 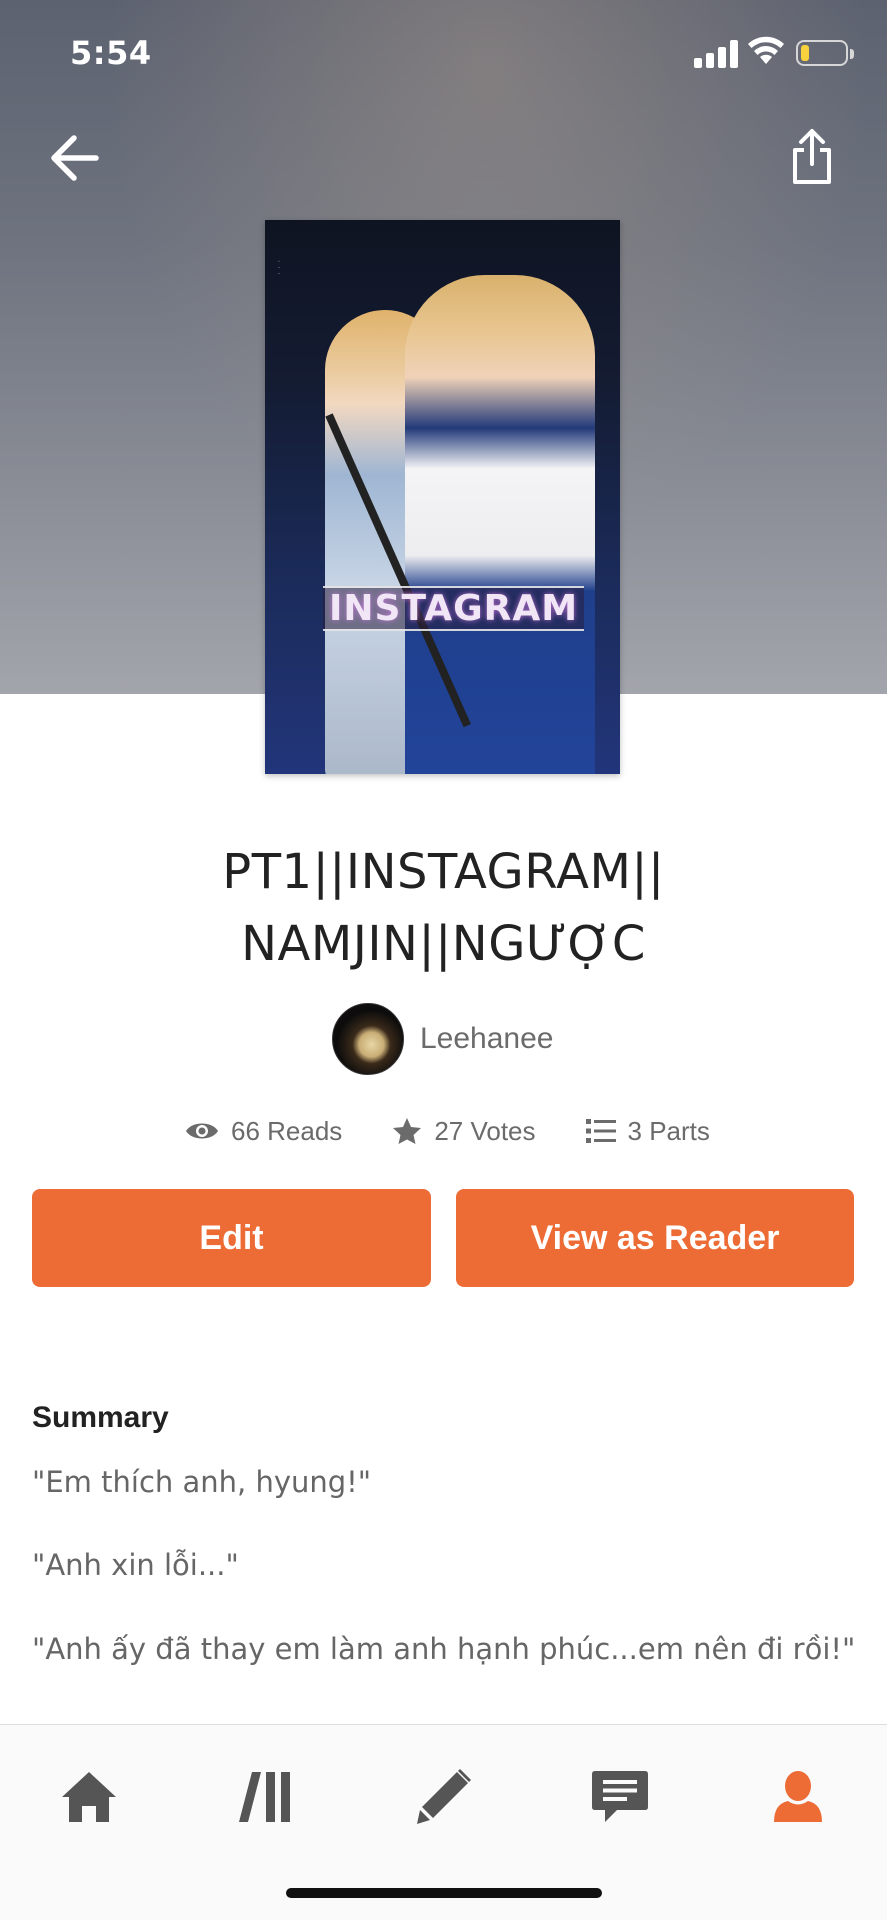 I want to click on wifi-icon, so click(x=766, y=51).